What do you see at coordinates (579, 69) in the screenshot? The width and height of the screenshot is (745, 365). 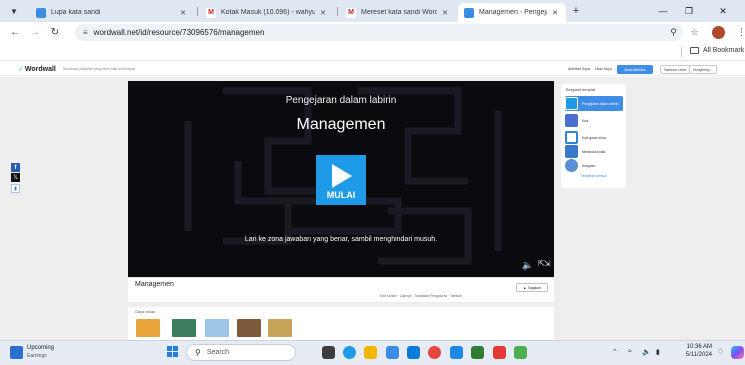 I see `nav-my-activities: Aktivitas Saya` at bounding box center [579, 69].